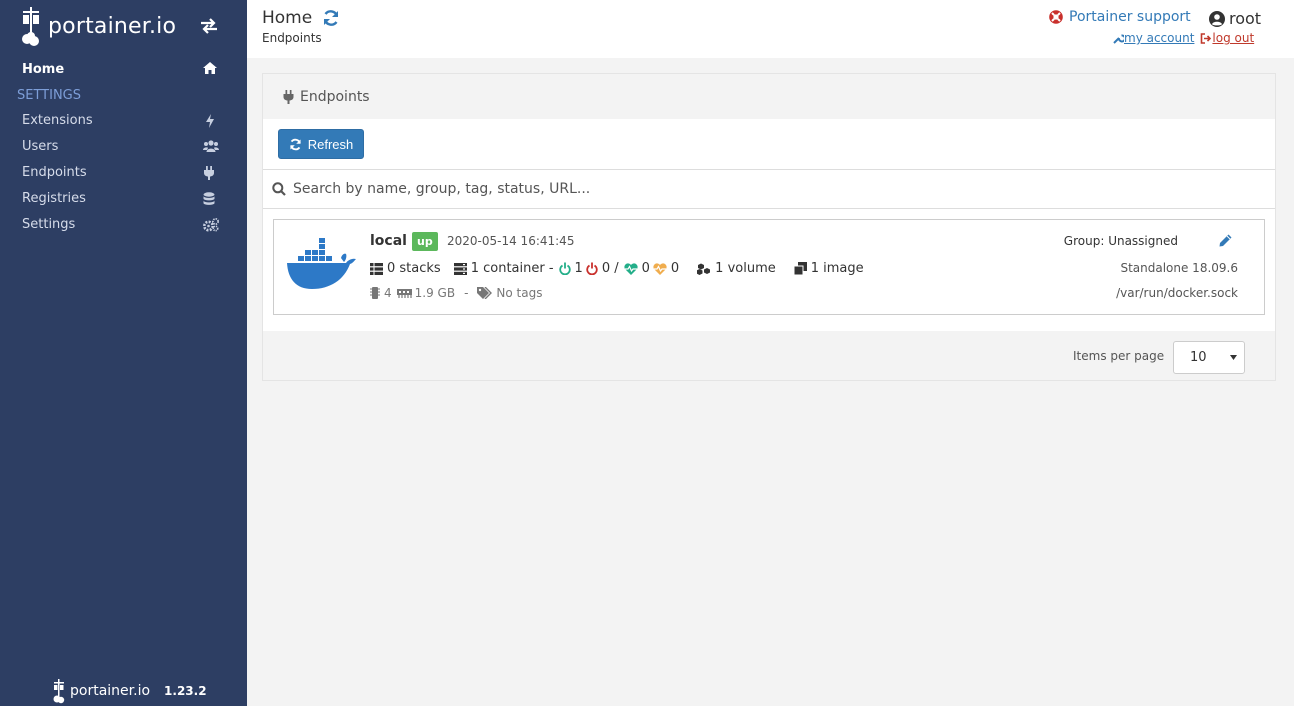 The image size is (1294, 706). I want to click on endpoint-meta: 4 1.9 GB - No tags, so click(456, 293).